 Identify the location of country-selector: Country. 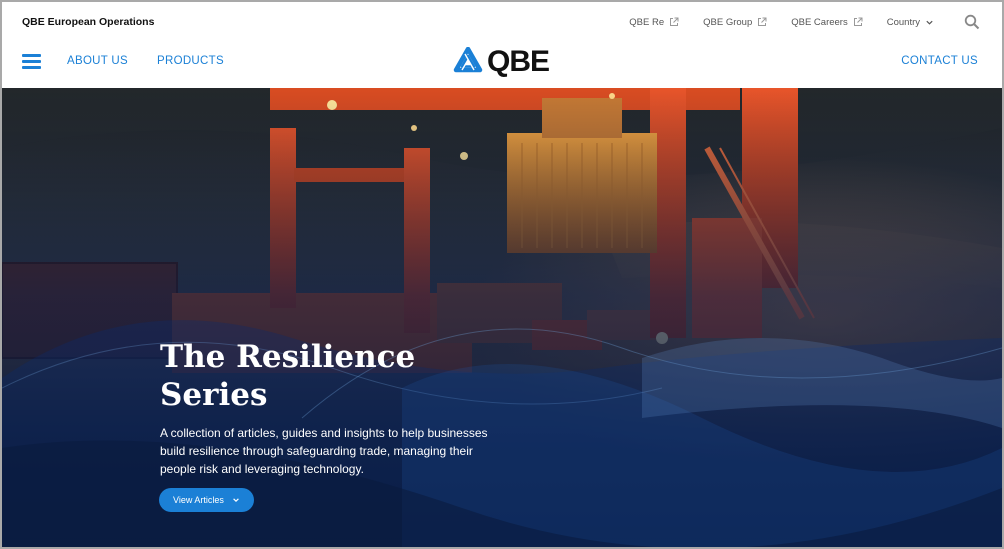
(910, 22).